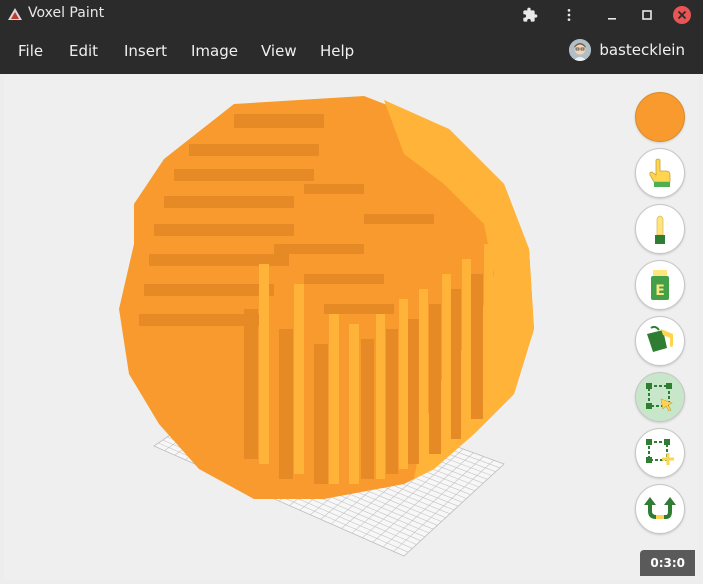  What do you see at coordinates (15, 14) in the screenshot?
I see `voxel-app-icon` at bounding box center [15, 14].